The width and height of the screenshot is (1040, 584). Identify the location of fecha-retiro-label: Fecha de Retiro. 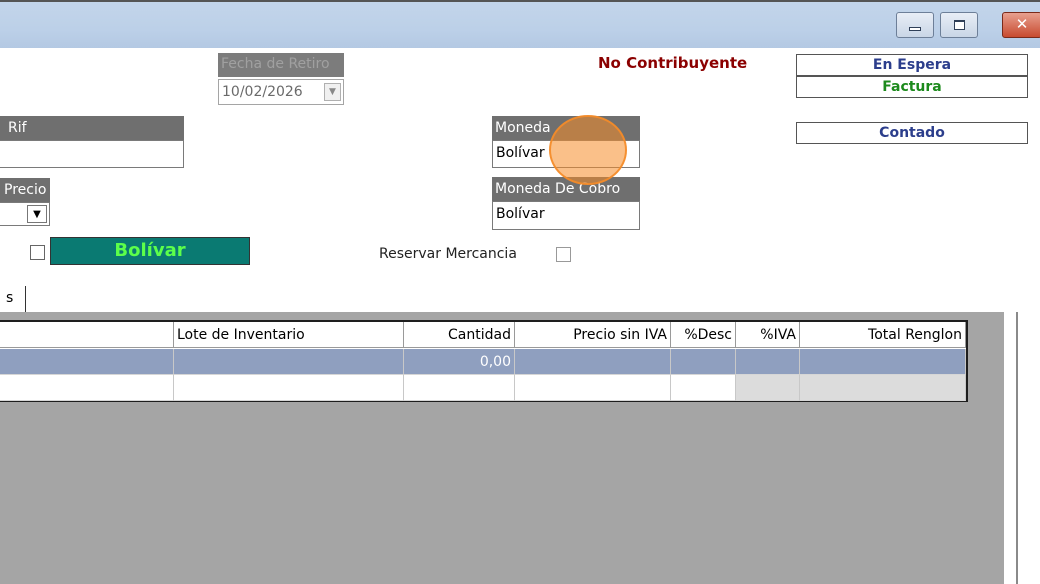
(281, 65).